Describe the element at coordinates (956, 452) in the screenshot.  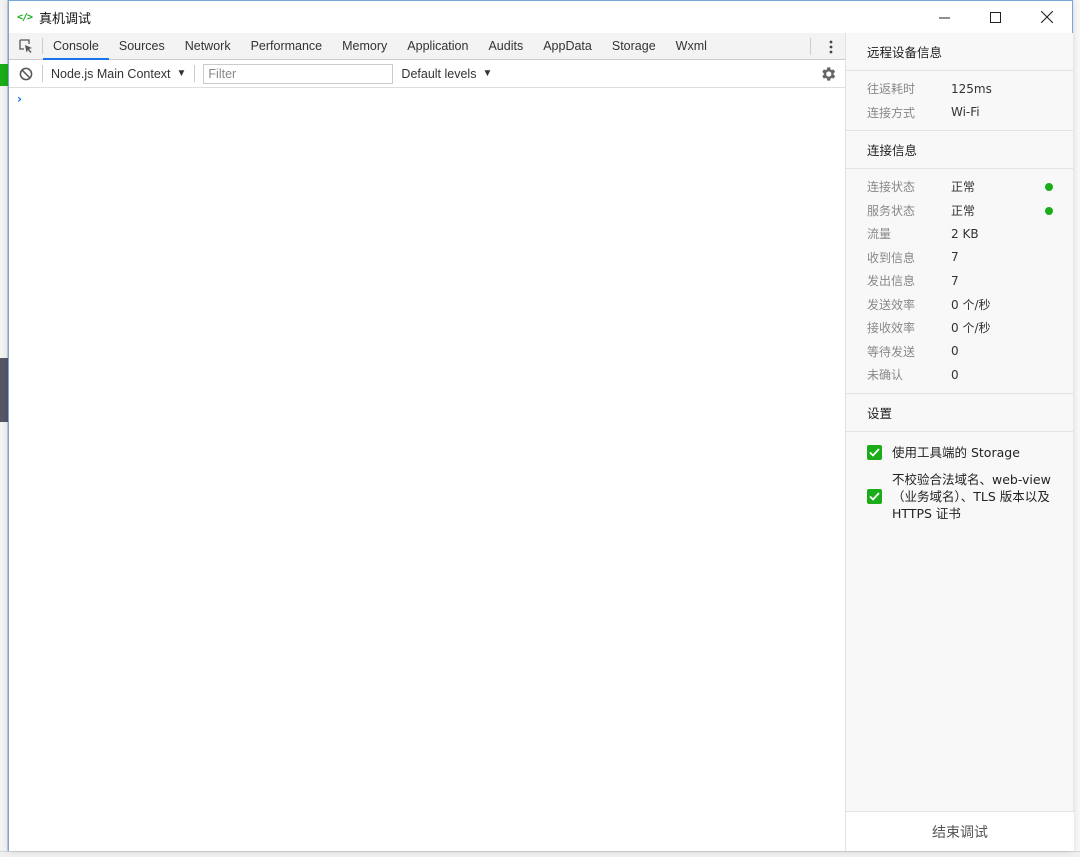
I see `setting-label: 使用工具端的 Storage` at that location.